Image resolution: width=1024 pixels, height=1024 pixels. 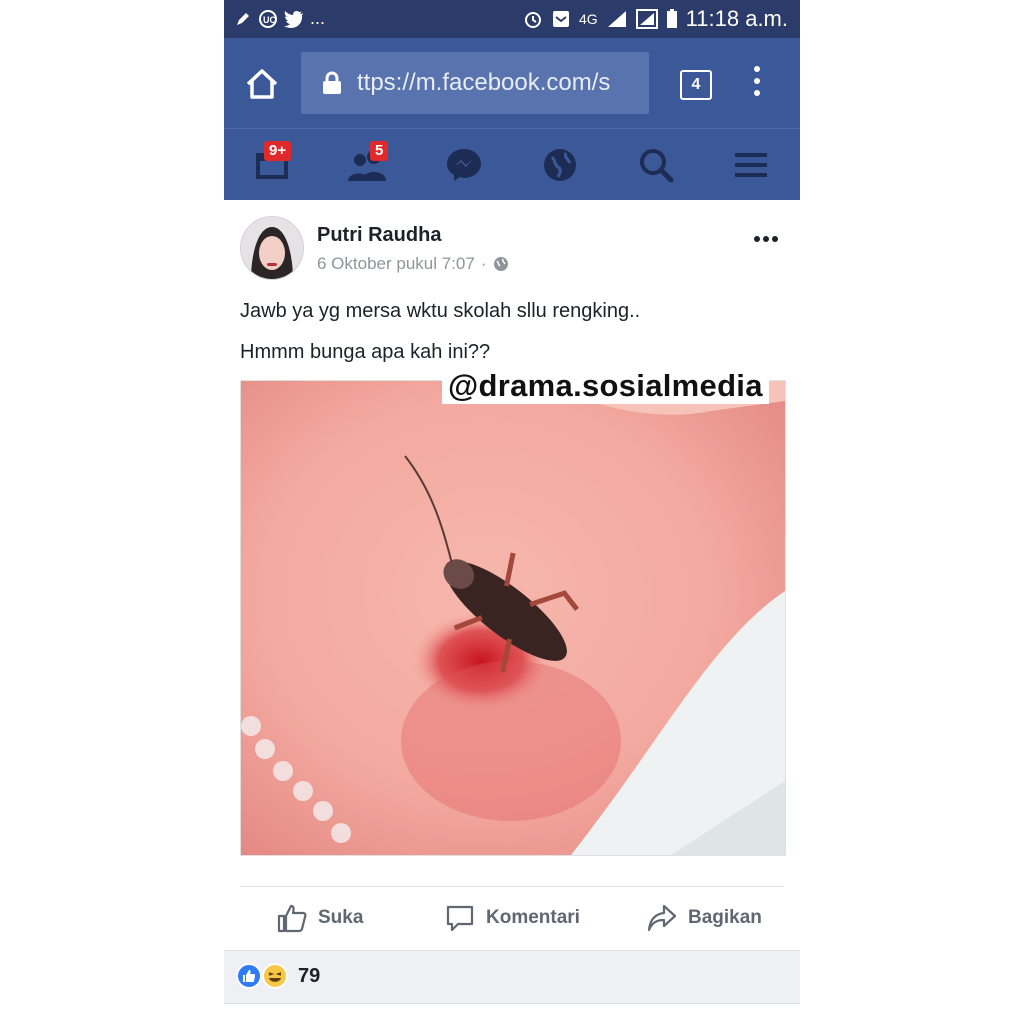 What do you see at coordinates (696, 85) in the screenshot?
I see `tab-switcher-button: 4` at bounding box center [696, 85].